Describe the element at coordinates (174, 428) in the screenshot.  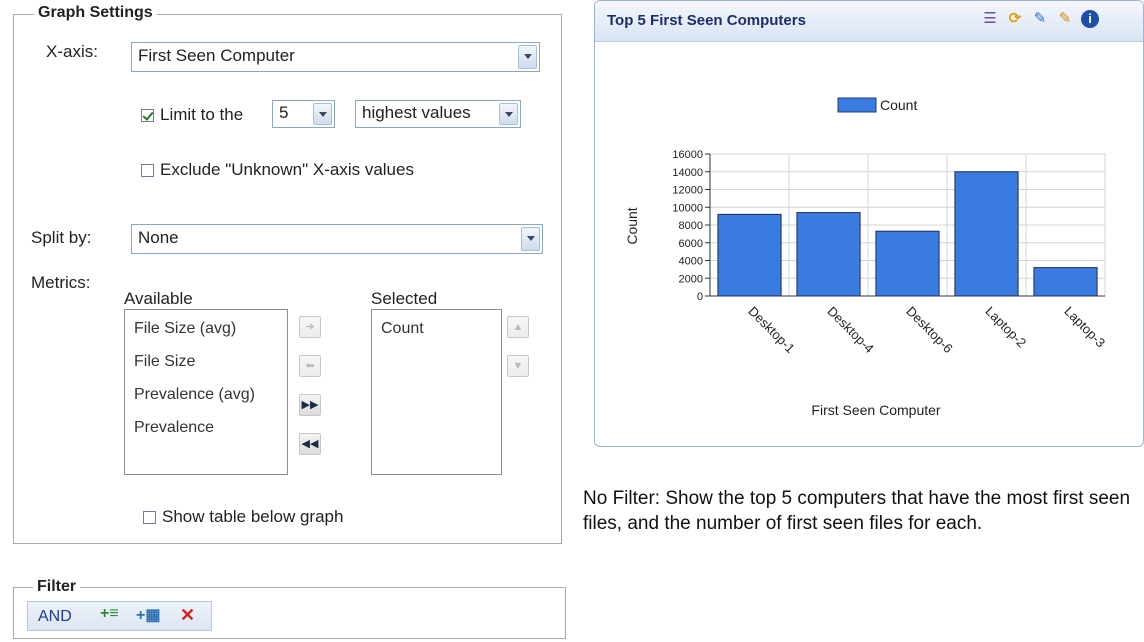
I see `list-item: Prevalence` at that location.